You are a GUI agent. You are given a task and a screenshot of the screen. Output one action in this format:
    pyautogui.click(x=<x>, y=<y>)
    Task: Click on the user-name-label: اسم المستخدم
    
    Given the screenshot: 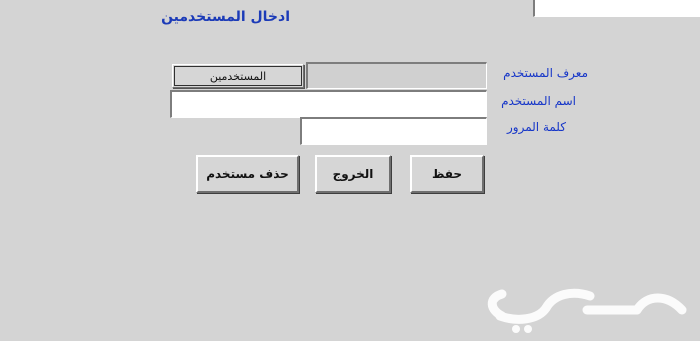 What is the action you would take?
    pyautogui.click(x=538, y=101)
    